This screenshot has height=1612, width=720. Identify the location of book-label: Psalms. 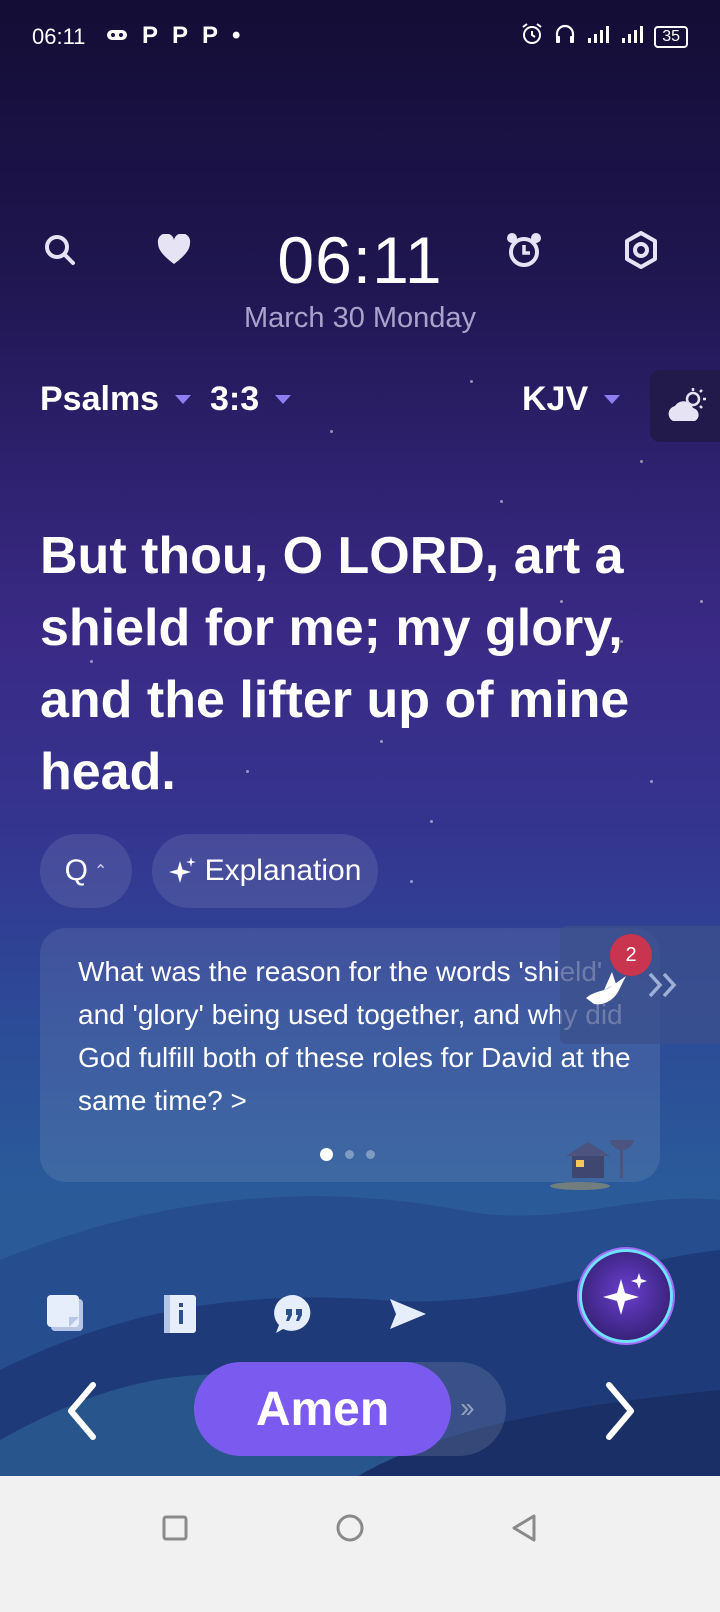
(100, 399).